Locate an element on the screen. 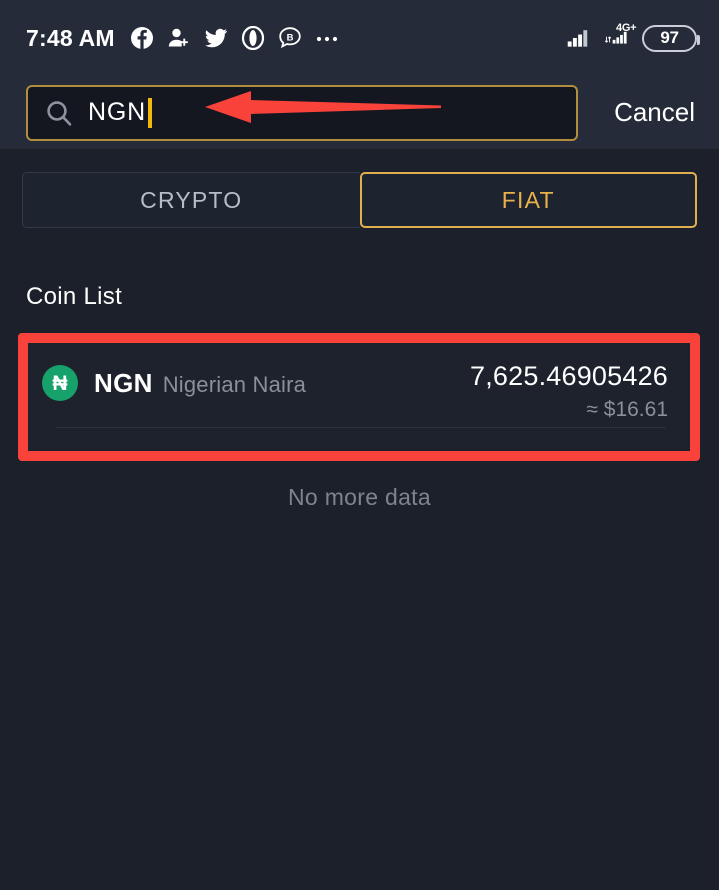 The width and height of the screenshot is (719, 890). more-notifications-icon is located at coordinates (327, 38).